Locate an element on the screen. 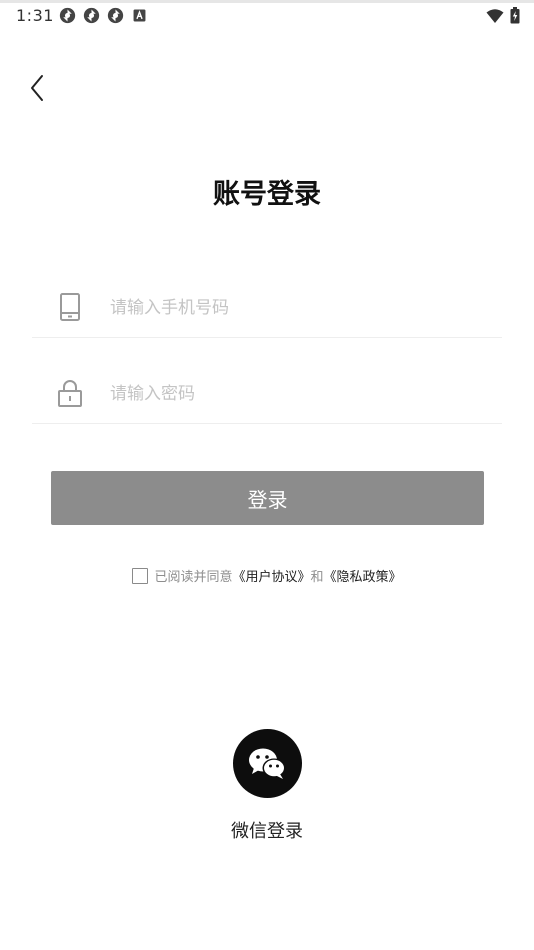  notification-icons is located at coordinates (103, 15).